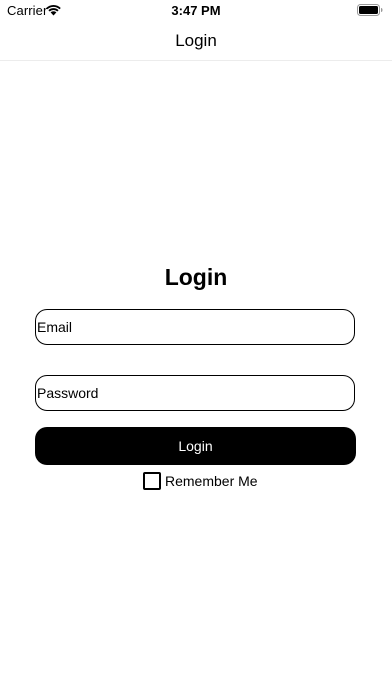  I want to click on remember-me-toggle: Remember Me, so click(200, 481).